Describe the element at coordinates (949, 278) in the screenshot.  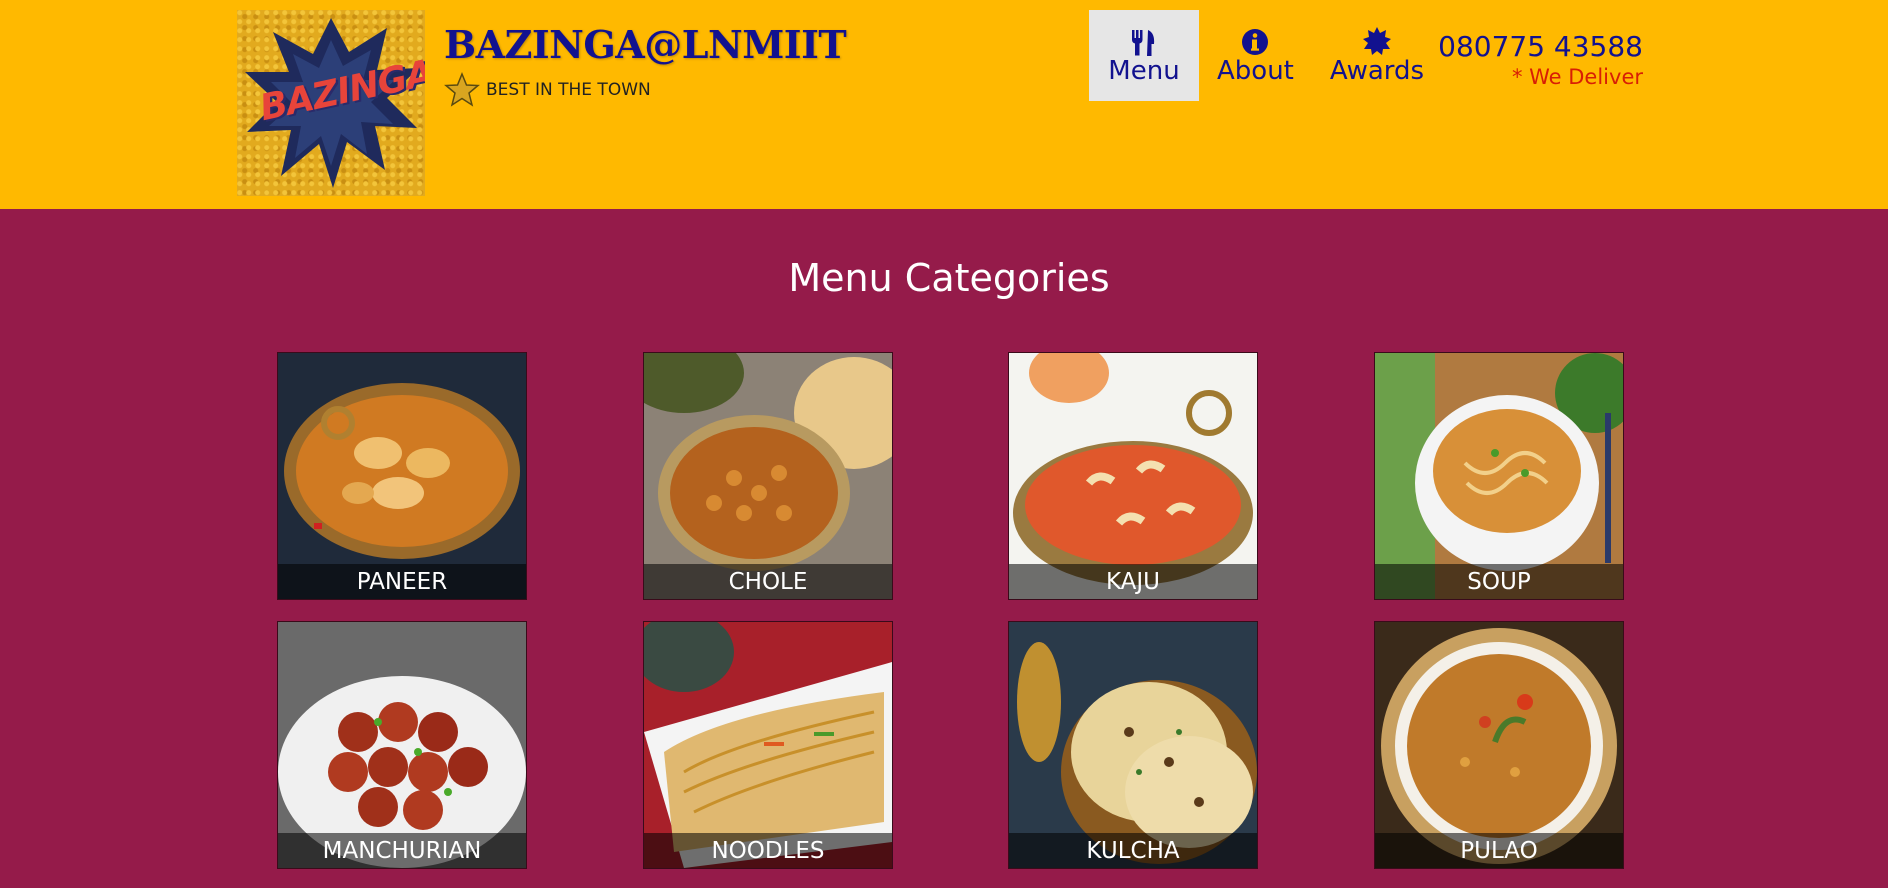
I see `section-title: Menu Categories` at that location.